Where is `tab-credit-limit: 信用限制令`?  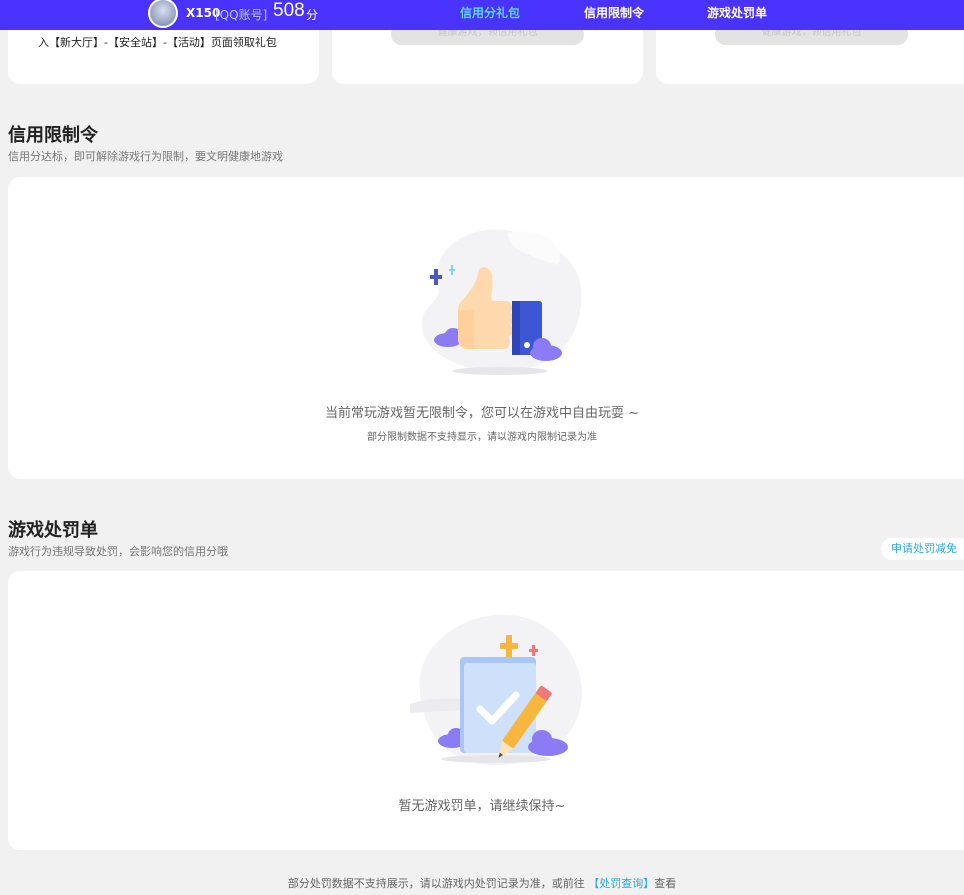 tab-credit-limit: 信用限制令 is located at coordinates (614, 12).